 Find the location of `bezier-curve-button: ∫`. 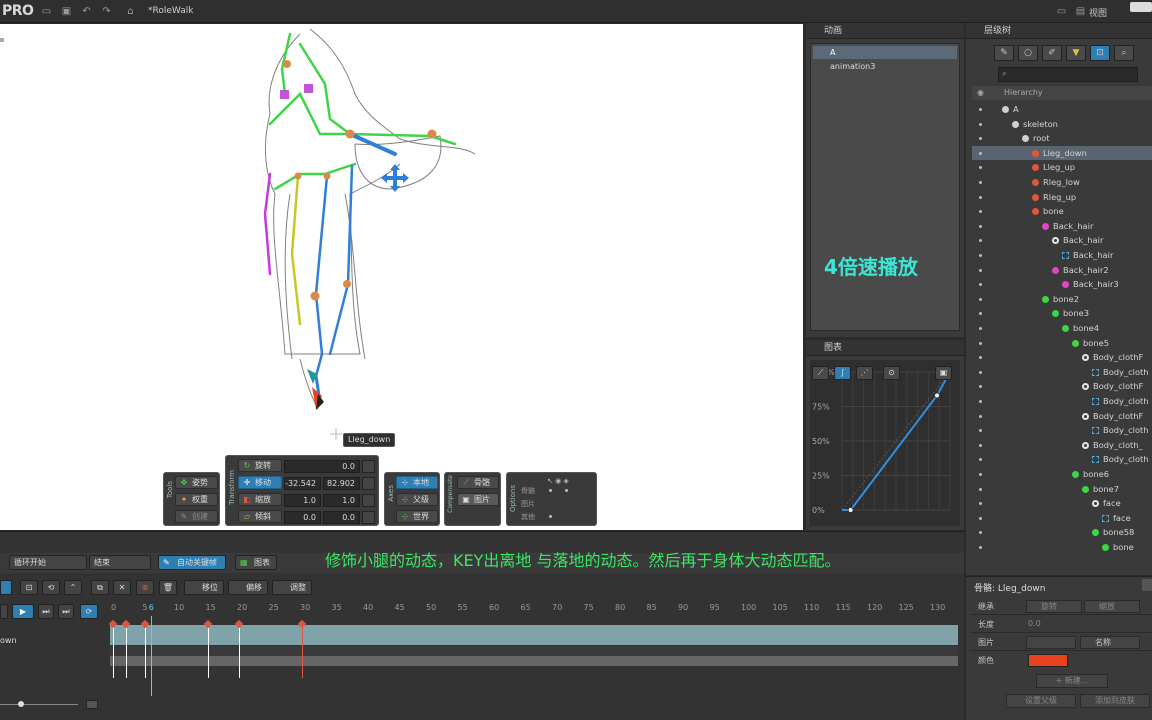

bezier-curve-button: ∫ is located at coordinates (842, 373).